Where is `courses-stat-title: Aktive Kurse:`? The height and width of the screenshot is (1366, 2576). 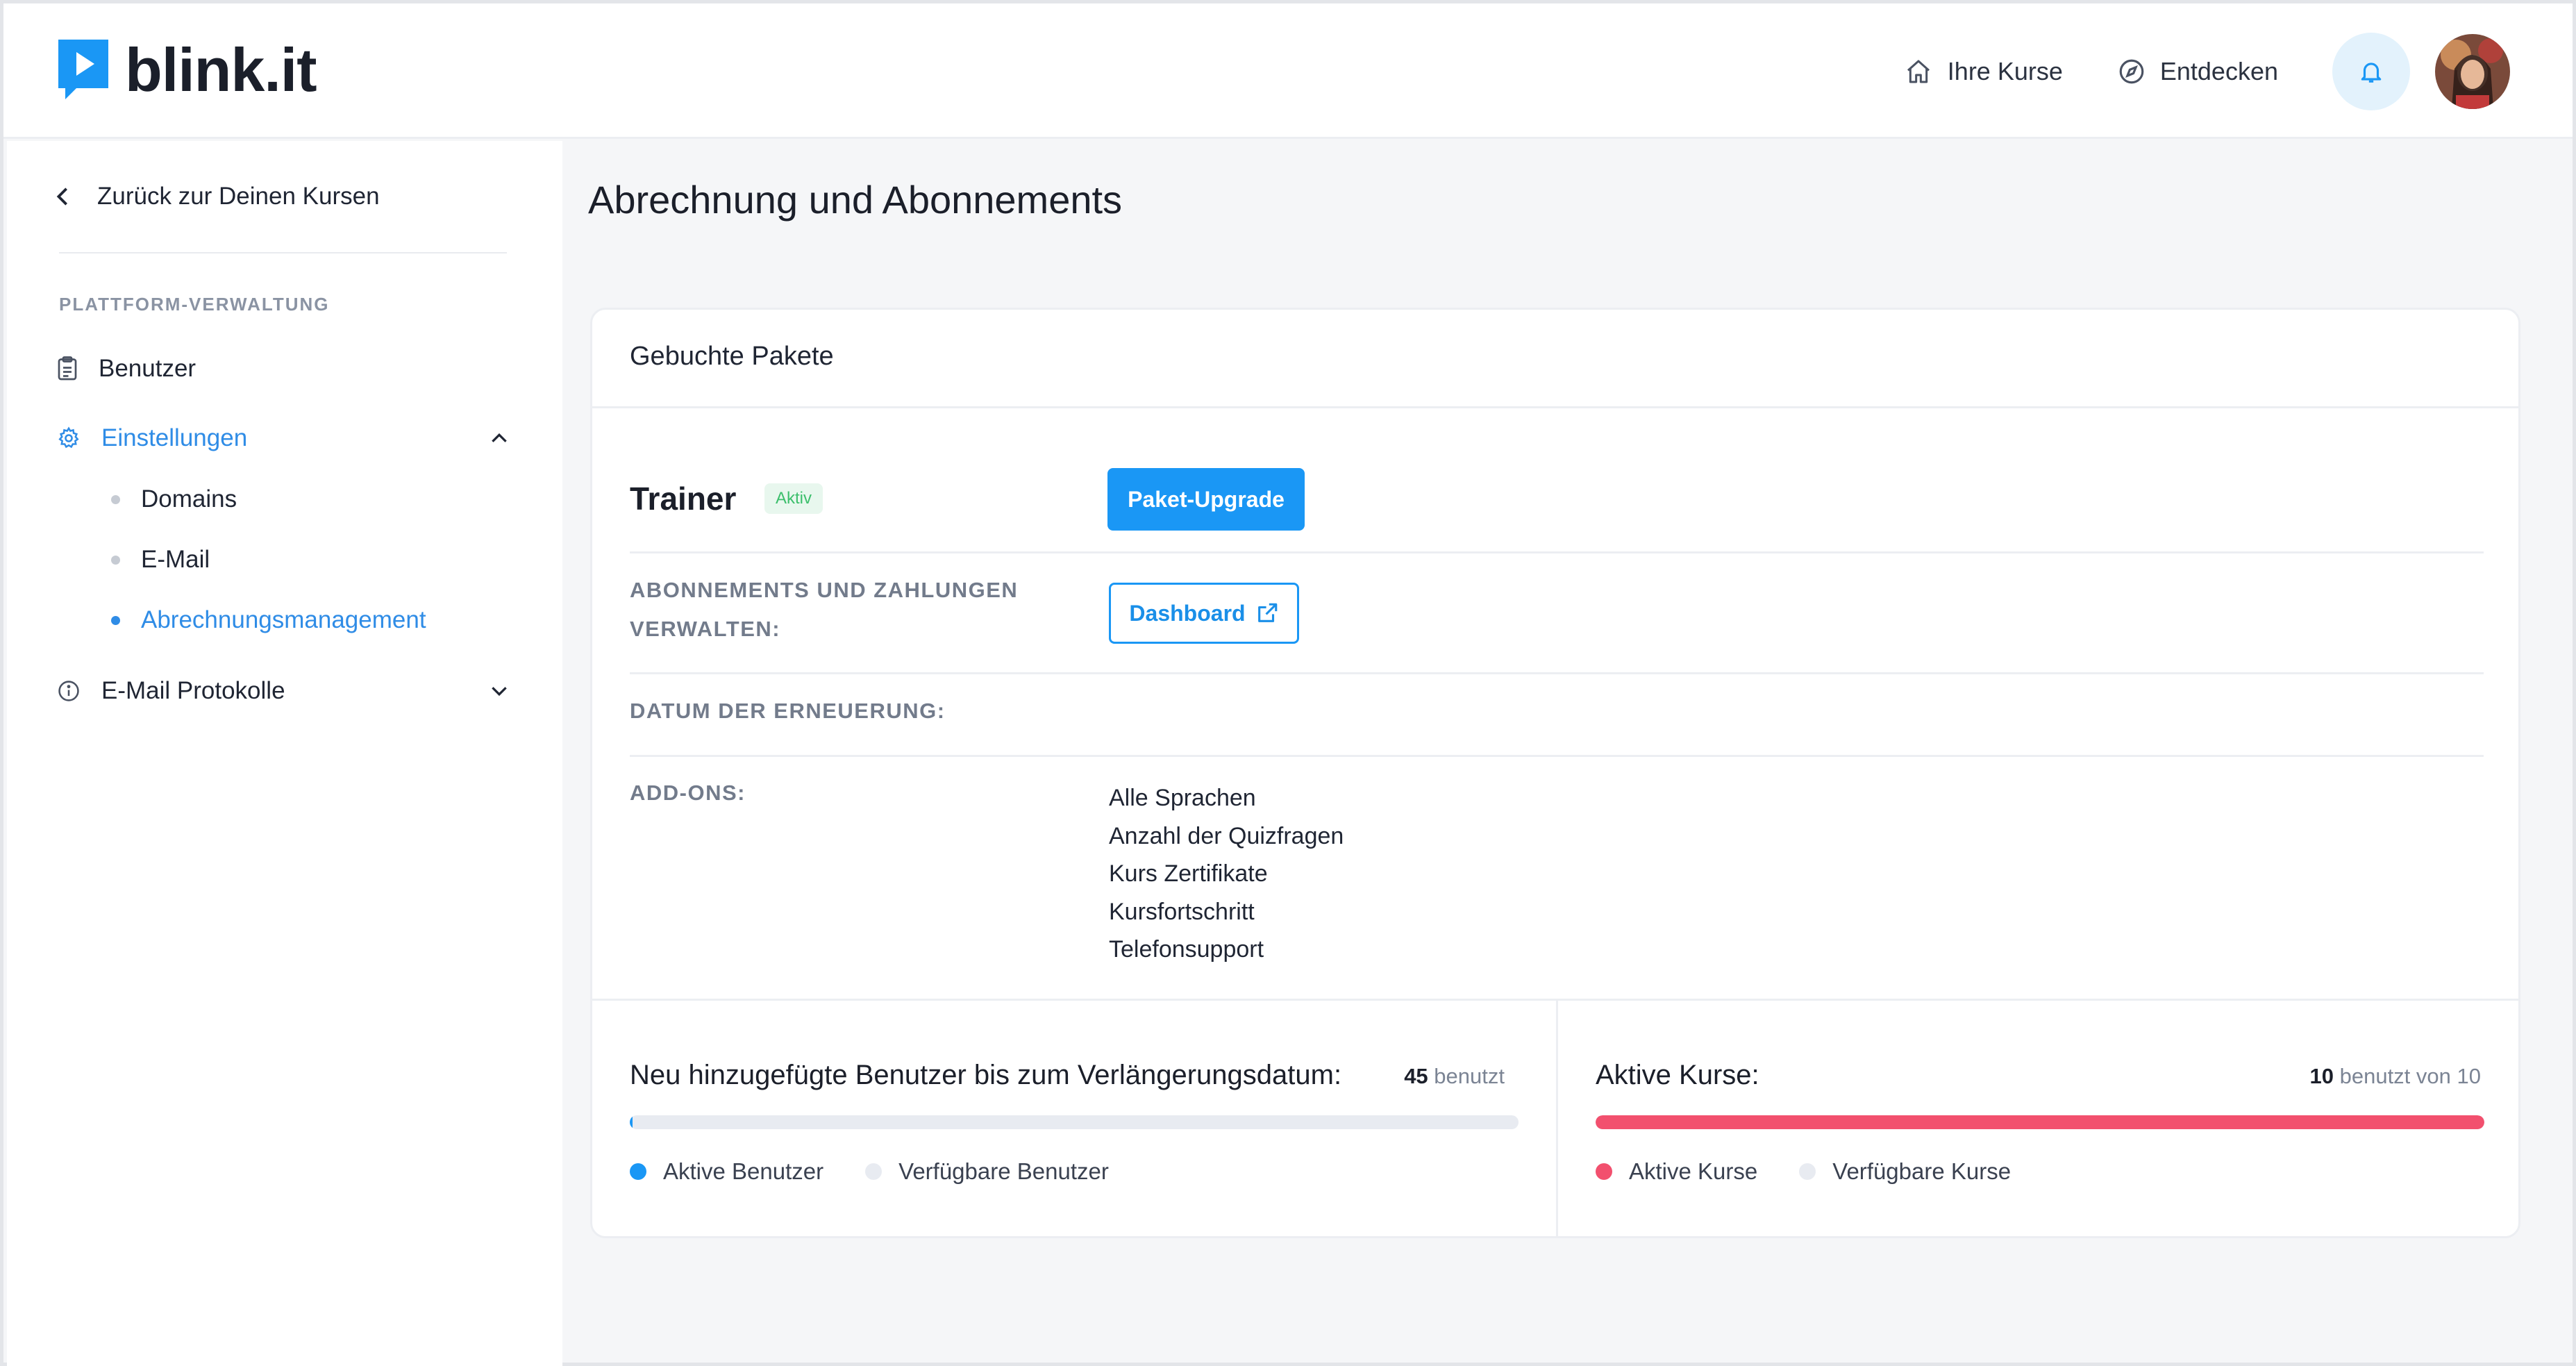
courses-stat-title: Aktive Kurse: is located at coordinates (1677, 1075).